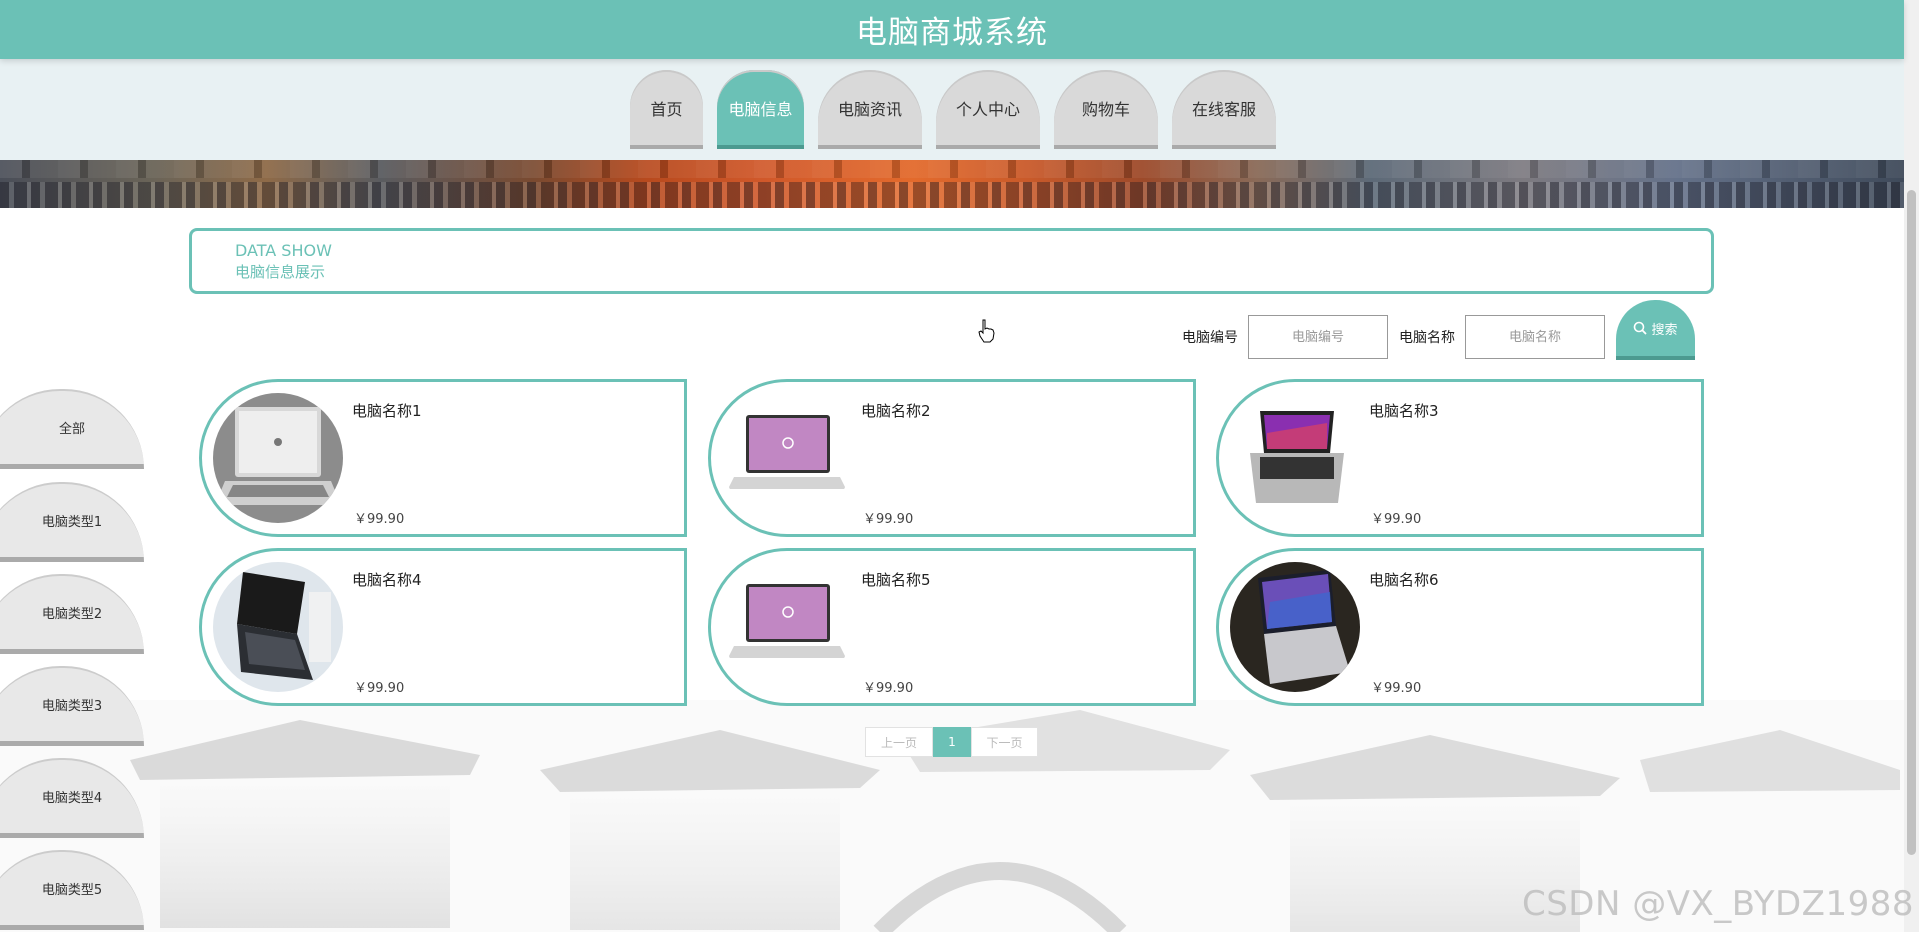 This screenshot has width=1919, height=932. What do you see at coordinates (280, 272) in the screenshot?
I see `data-show-title-zh: 电脑信息展示` at bounding box center [280, 272].